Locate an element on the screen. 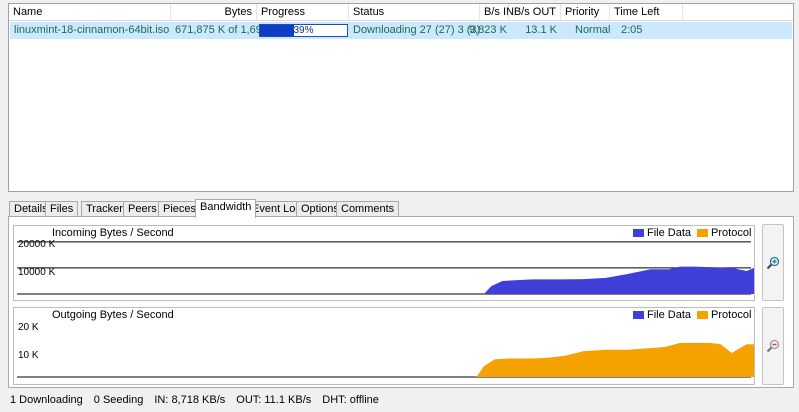  progress-label: 39% is located at coordinates (303, 30).